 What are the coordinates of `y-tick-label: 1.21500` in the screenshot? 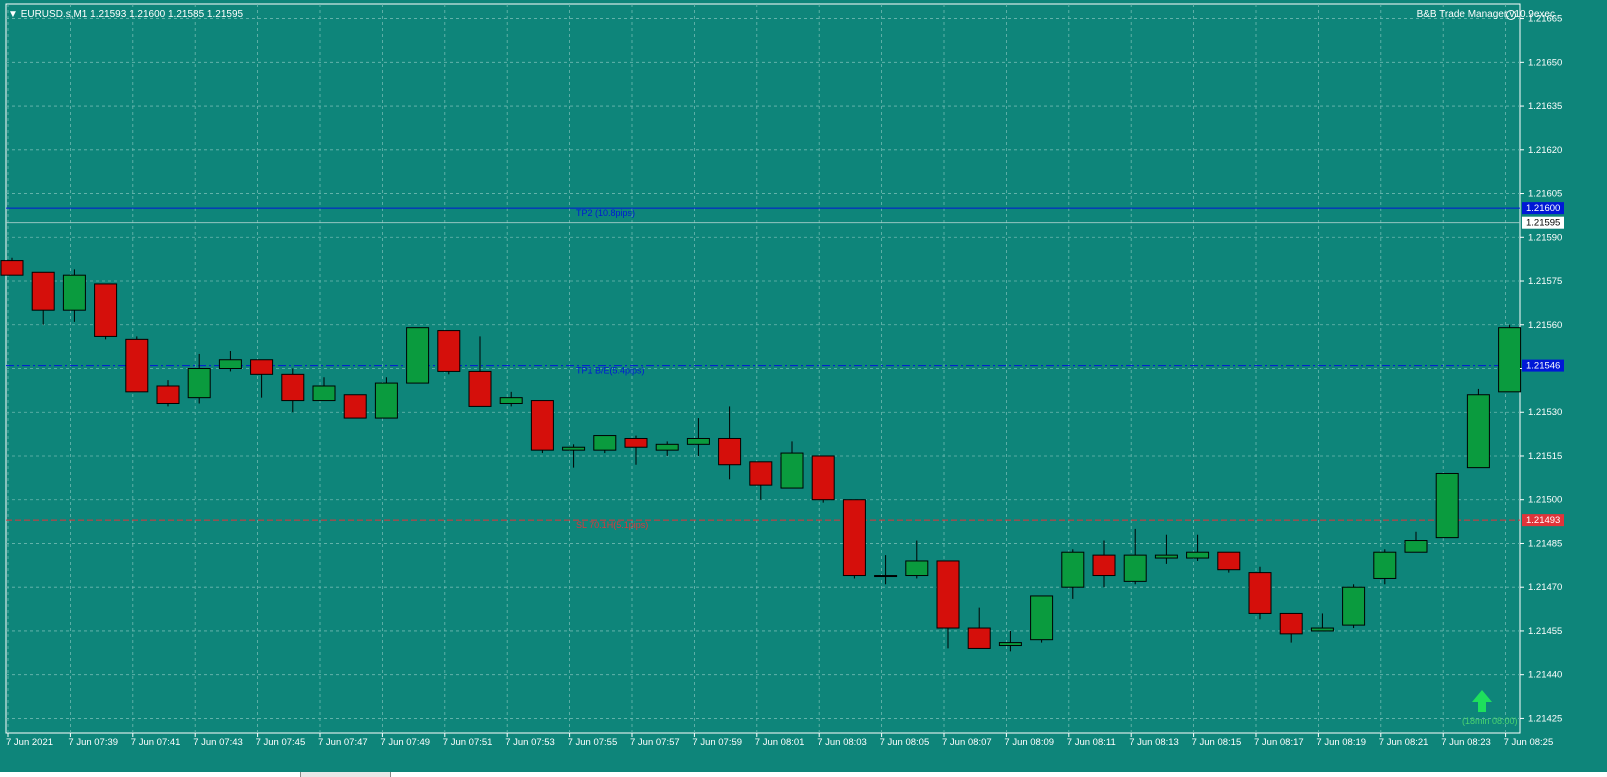 It's located at (1545, 500).